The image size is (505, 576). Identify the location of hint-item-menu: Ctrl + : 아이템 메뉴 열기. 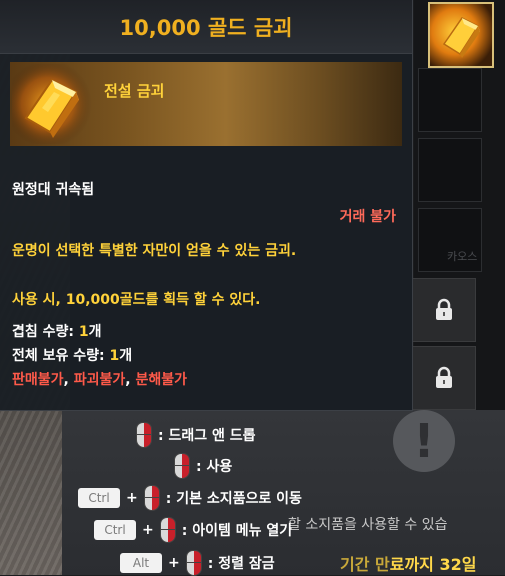
(193, 530).